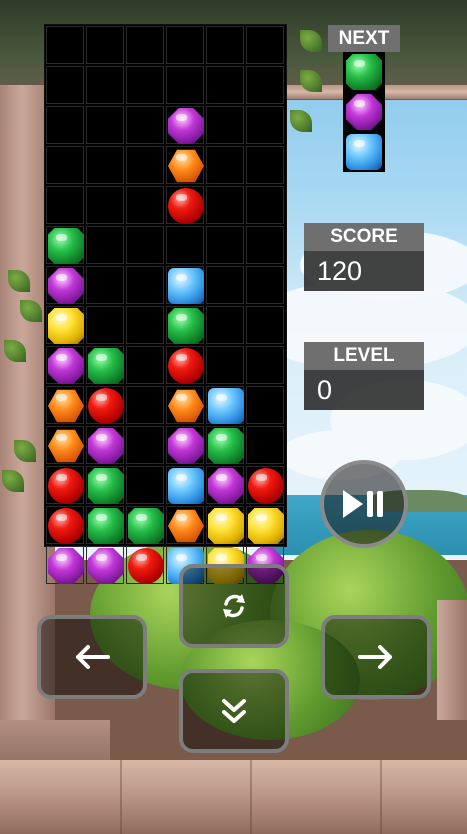 Image resolution: width=467 pixels, height=834 pixels. I want to click on arrow-right-icon, so click(375, 657).